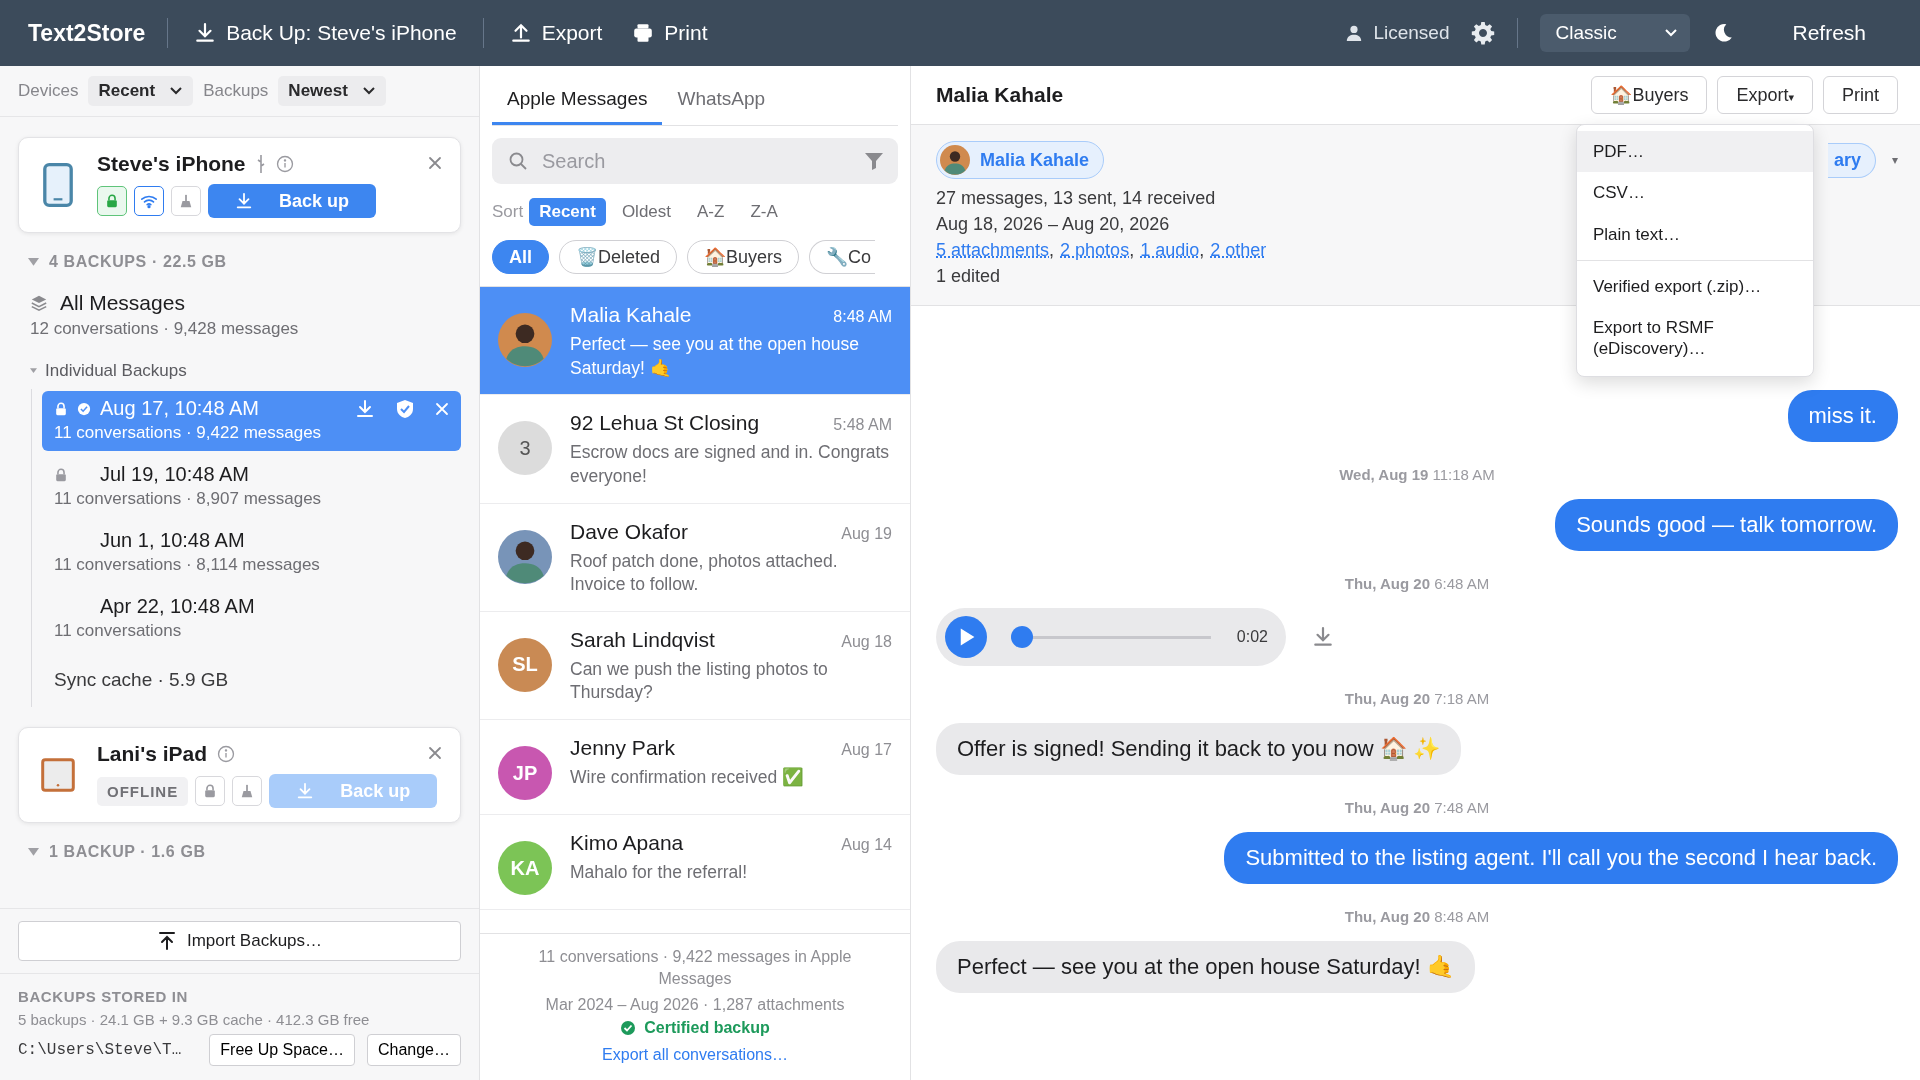 Image resolution: width=1920 pixels, height=1080 pixels. I want to click on sort-option: A-Z, so click(711, 212).